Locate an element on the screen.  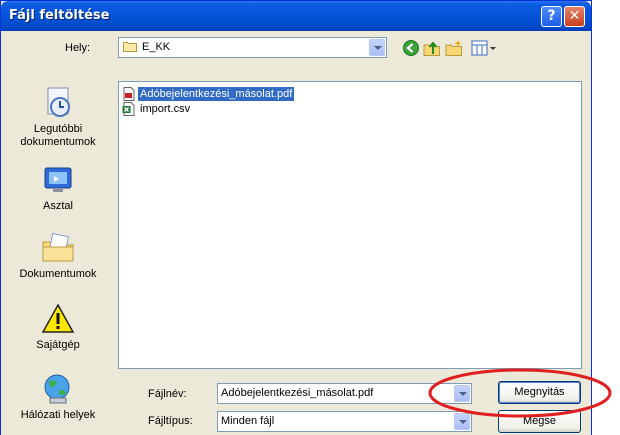
help-button: ? is located at coordinates (551, 16).